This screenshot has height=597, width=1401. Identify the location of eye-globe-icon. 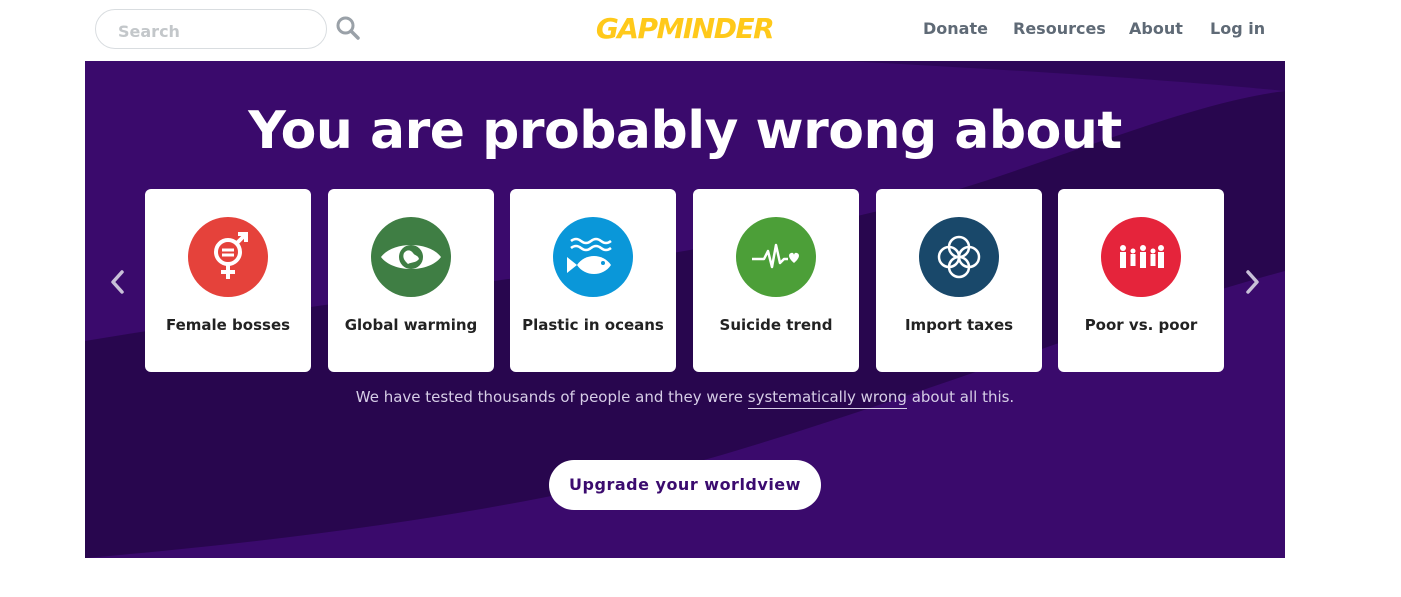
(411, 257).